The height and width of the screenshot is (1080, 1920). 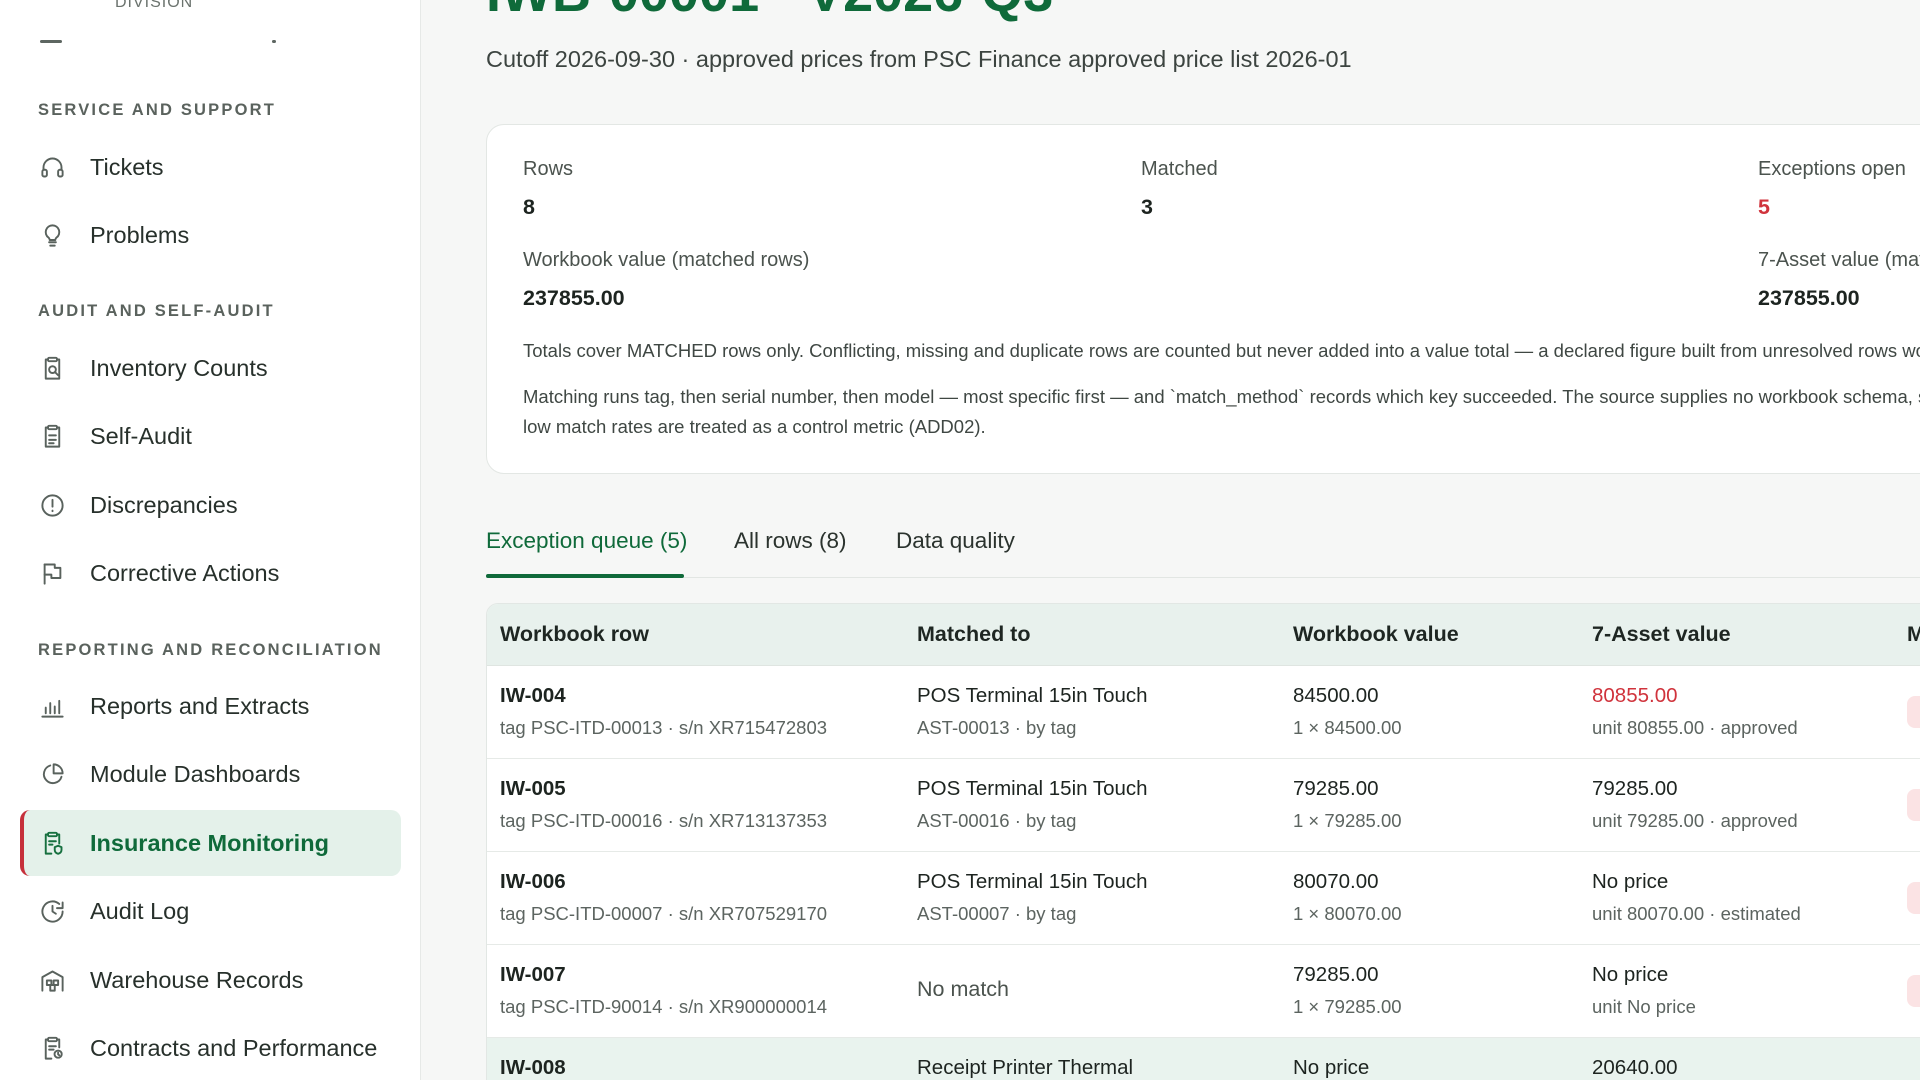 I want to click on sidebar-item-warehouse-records: Warehouse Records, so click(x=210, y=980).